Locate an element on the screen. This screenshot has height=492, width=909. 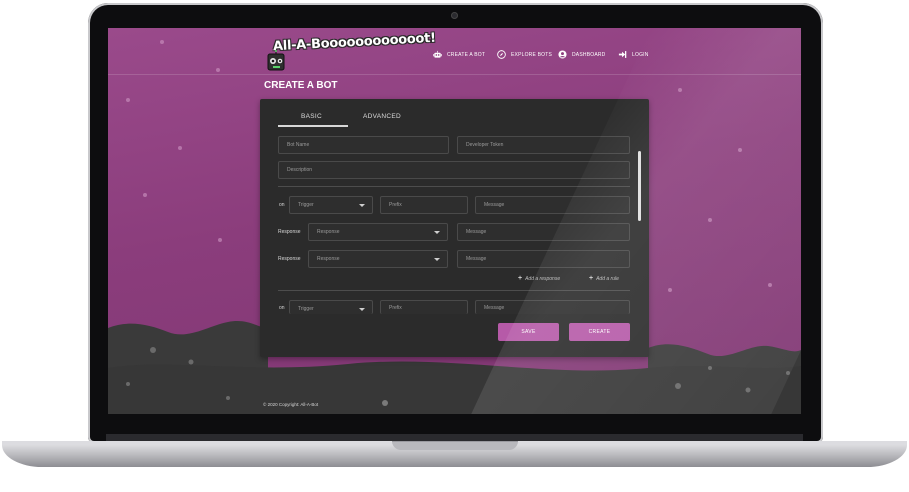
camera-icon is located at coordinates (454, 15).